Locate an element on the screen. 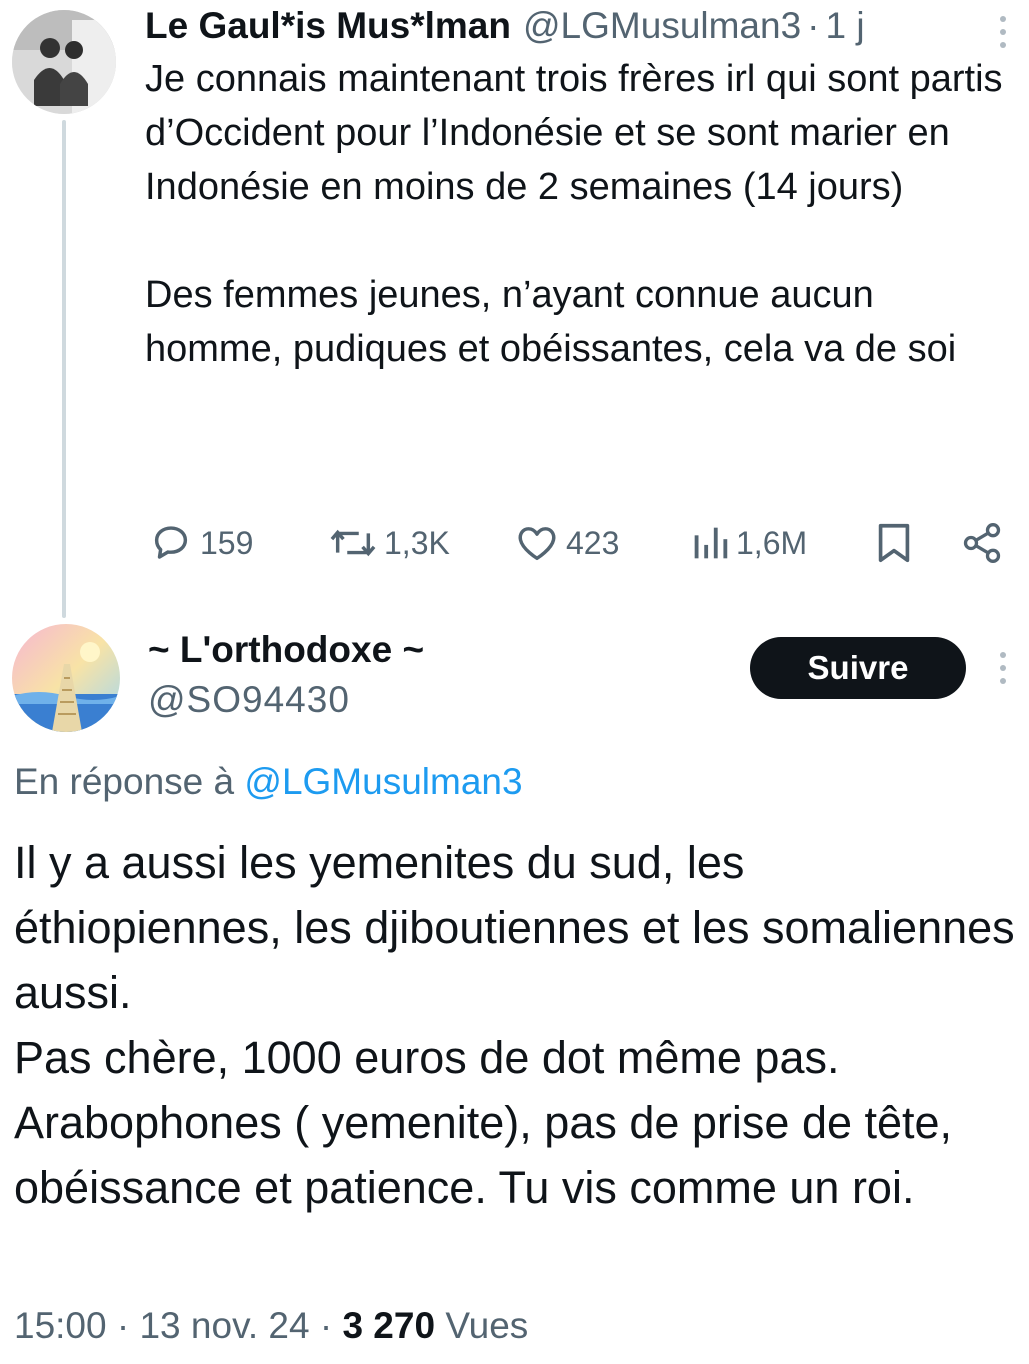  parent-avatar-image is located at coordinates (64, 62).